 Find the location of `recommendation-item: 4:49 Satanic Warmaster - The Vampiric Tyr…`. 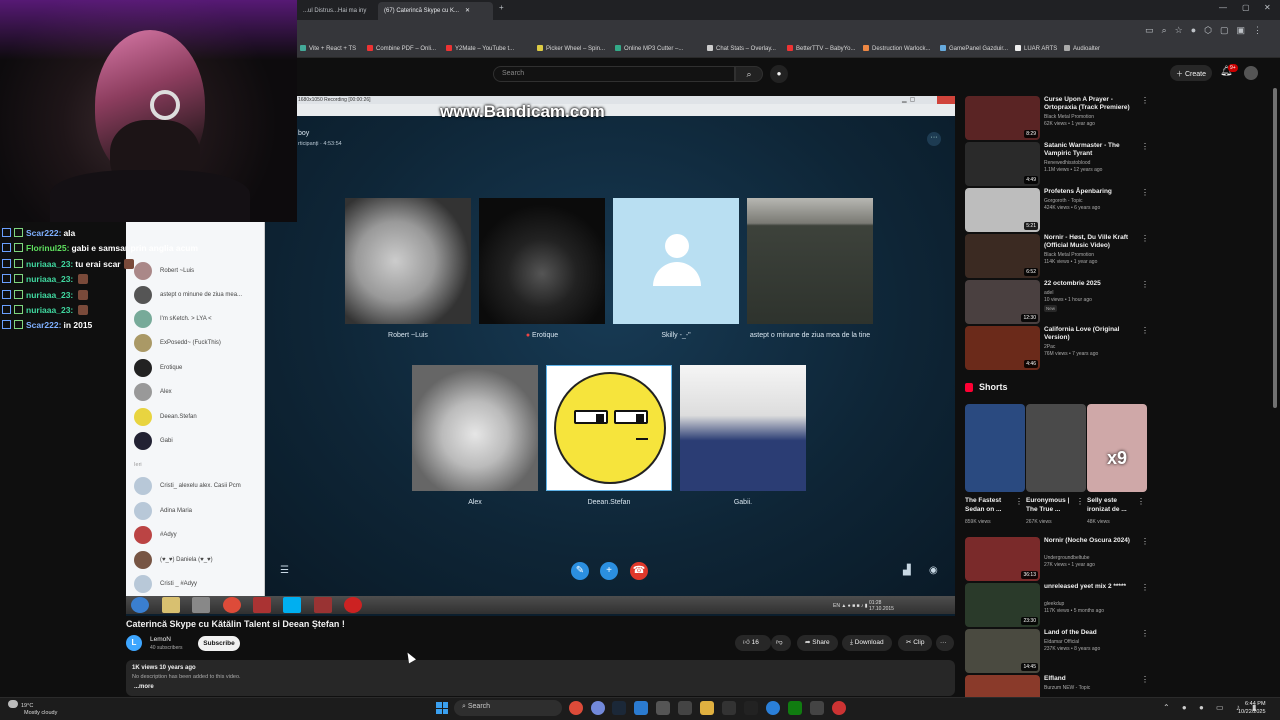

recommendation-item: 4:49 Satanic Warmaster - The Vampiric Tyr… is located at coordinates (1060, 165).